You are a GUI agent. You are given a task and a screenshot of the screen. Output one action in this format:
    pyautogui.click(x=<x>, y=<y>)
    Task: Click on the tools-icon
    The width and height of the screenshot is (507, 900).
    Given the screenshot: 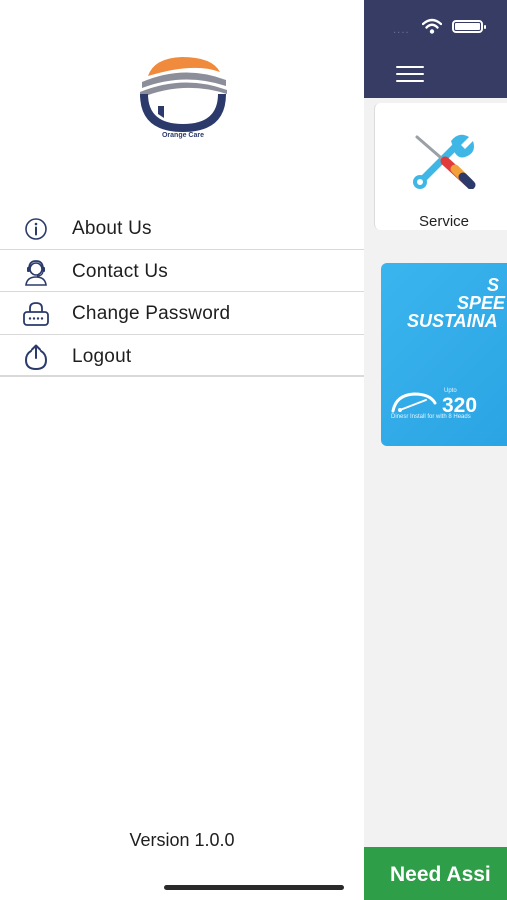 What is the action you would take?
    pyautogui.click(x=444, y=161)
    